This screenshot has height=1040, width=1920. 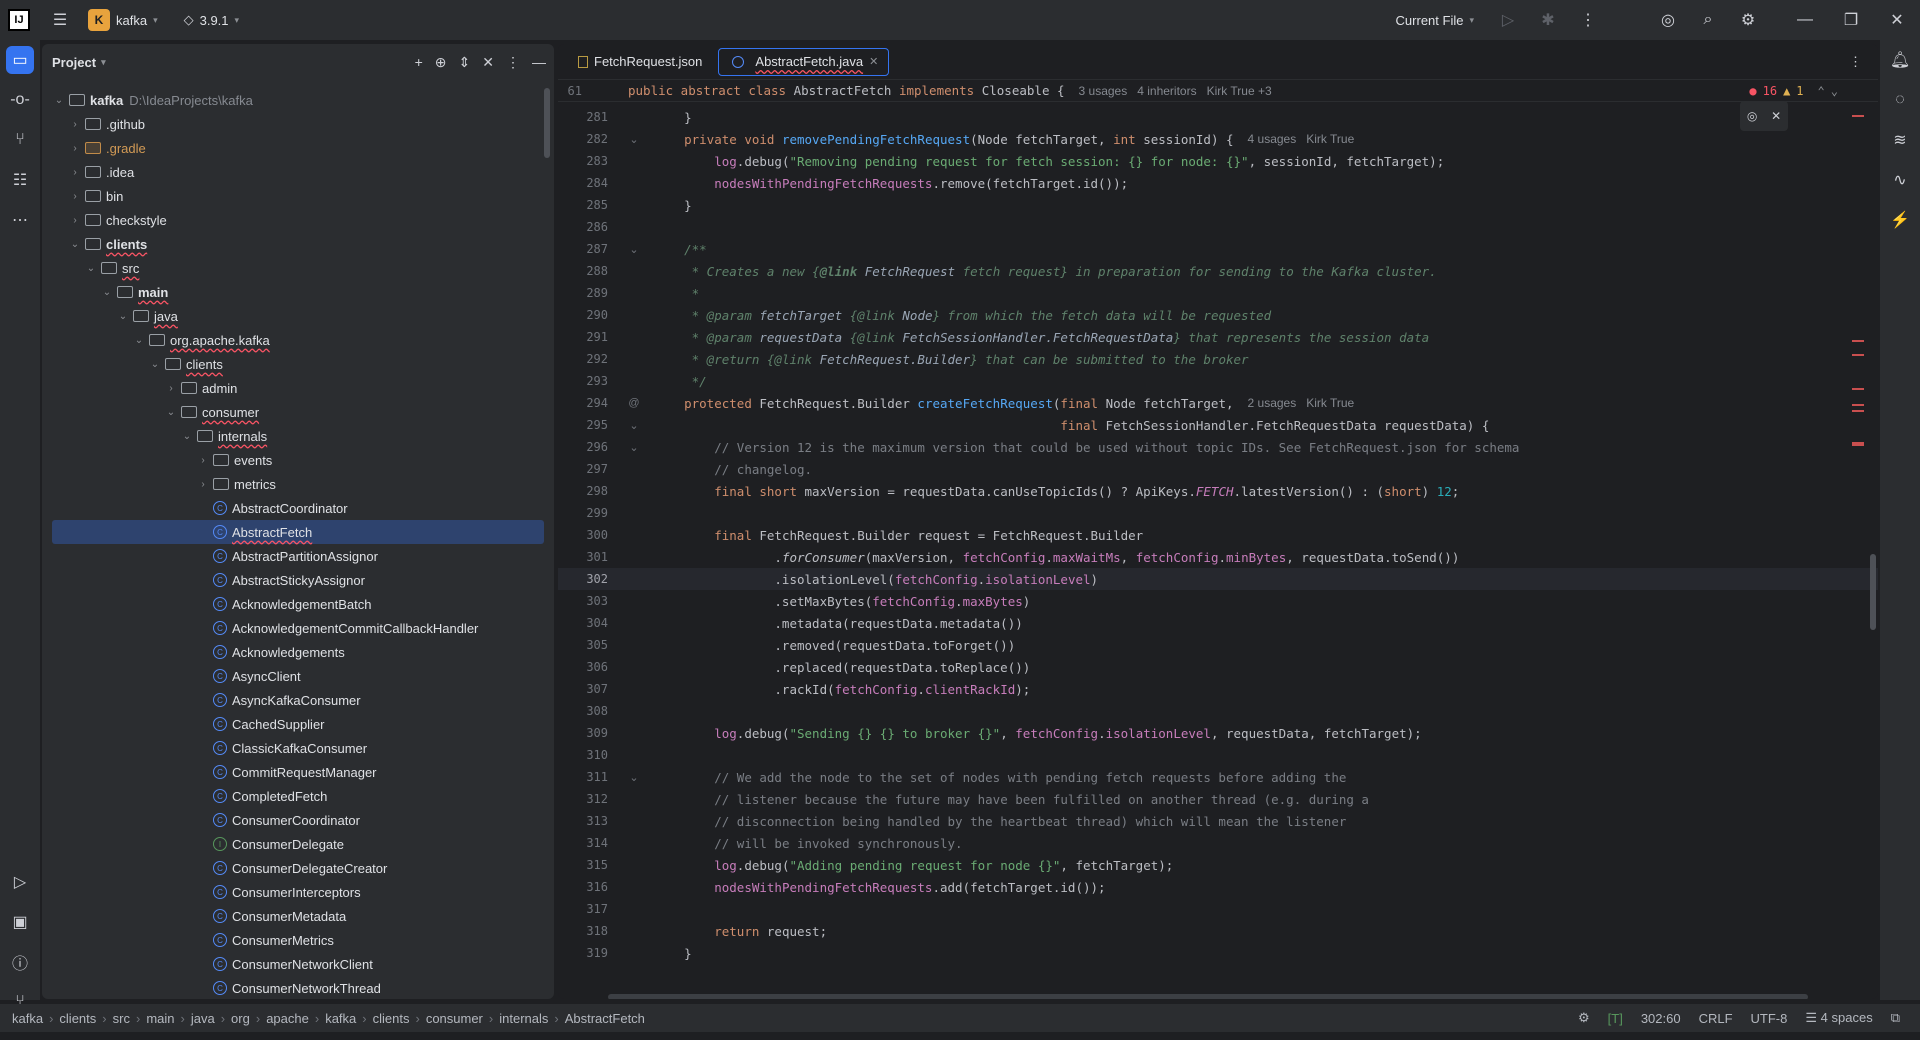 What do you see at coordinates (298, 676) in the screenshot?
I see `tree-item: C AsyncClient` at bounding box center [298, 676].